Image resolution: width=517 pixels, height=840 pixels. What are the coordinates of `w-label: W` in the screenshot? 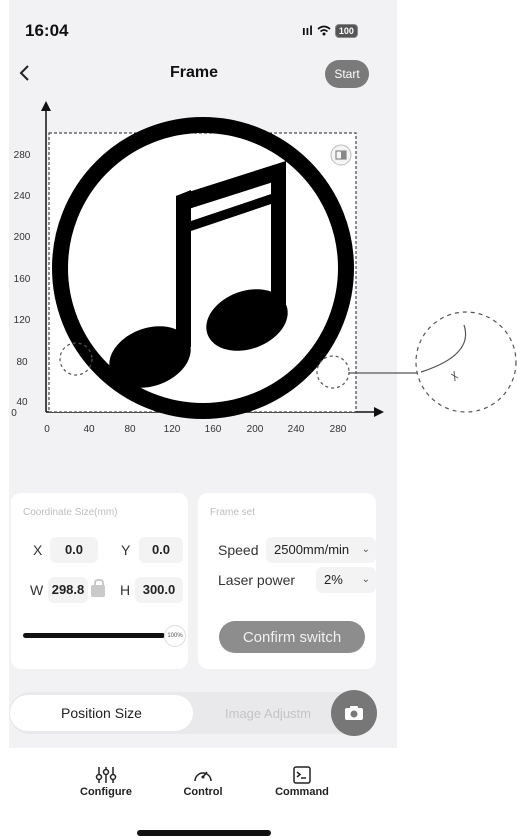 It's located at (37, 590).